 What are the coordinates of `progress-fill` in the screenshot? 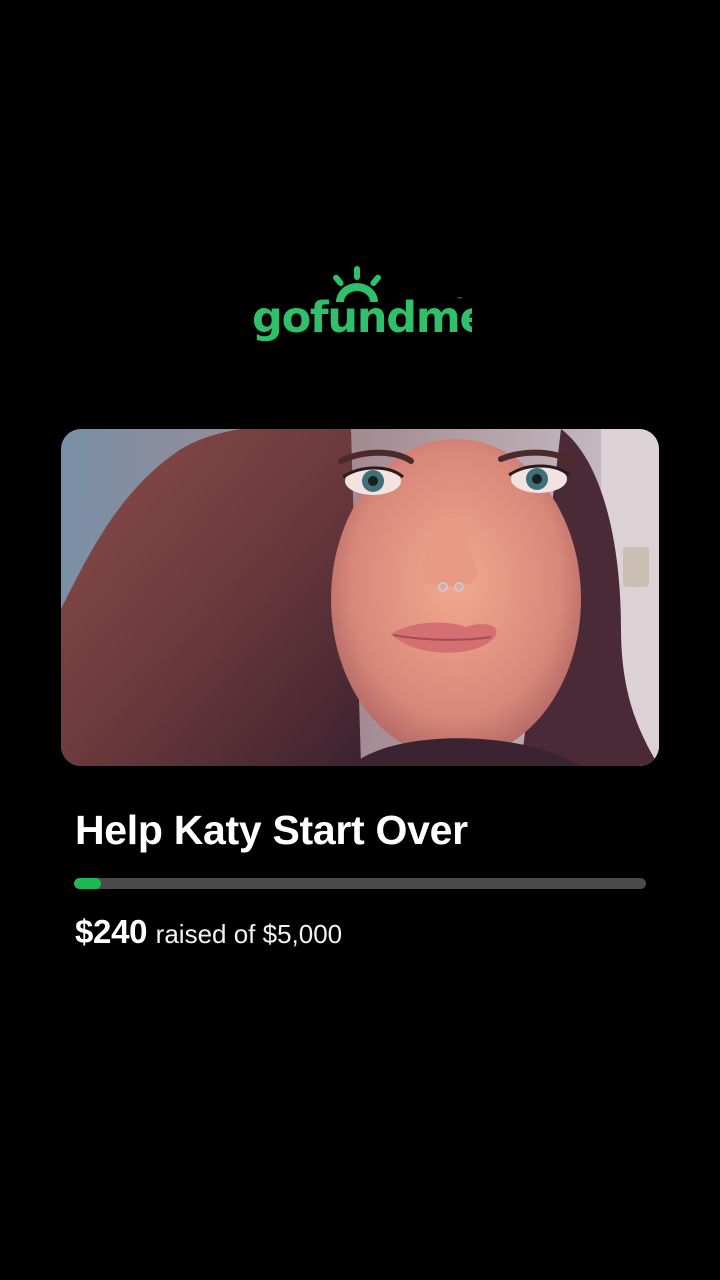 It's located at (88, 883).